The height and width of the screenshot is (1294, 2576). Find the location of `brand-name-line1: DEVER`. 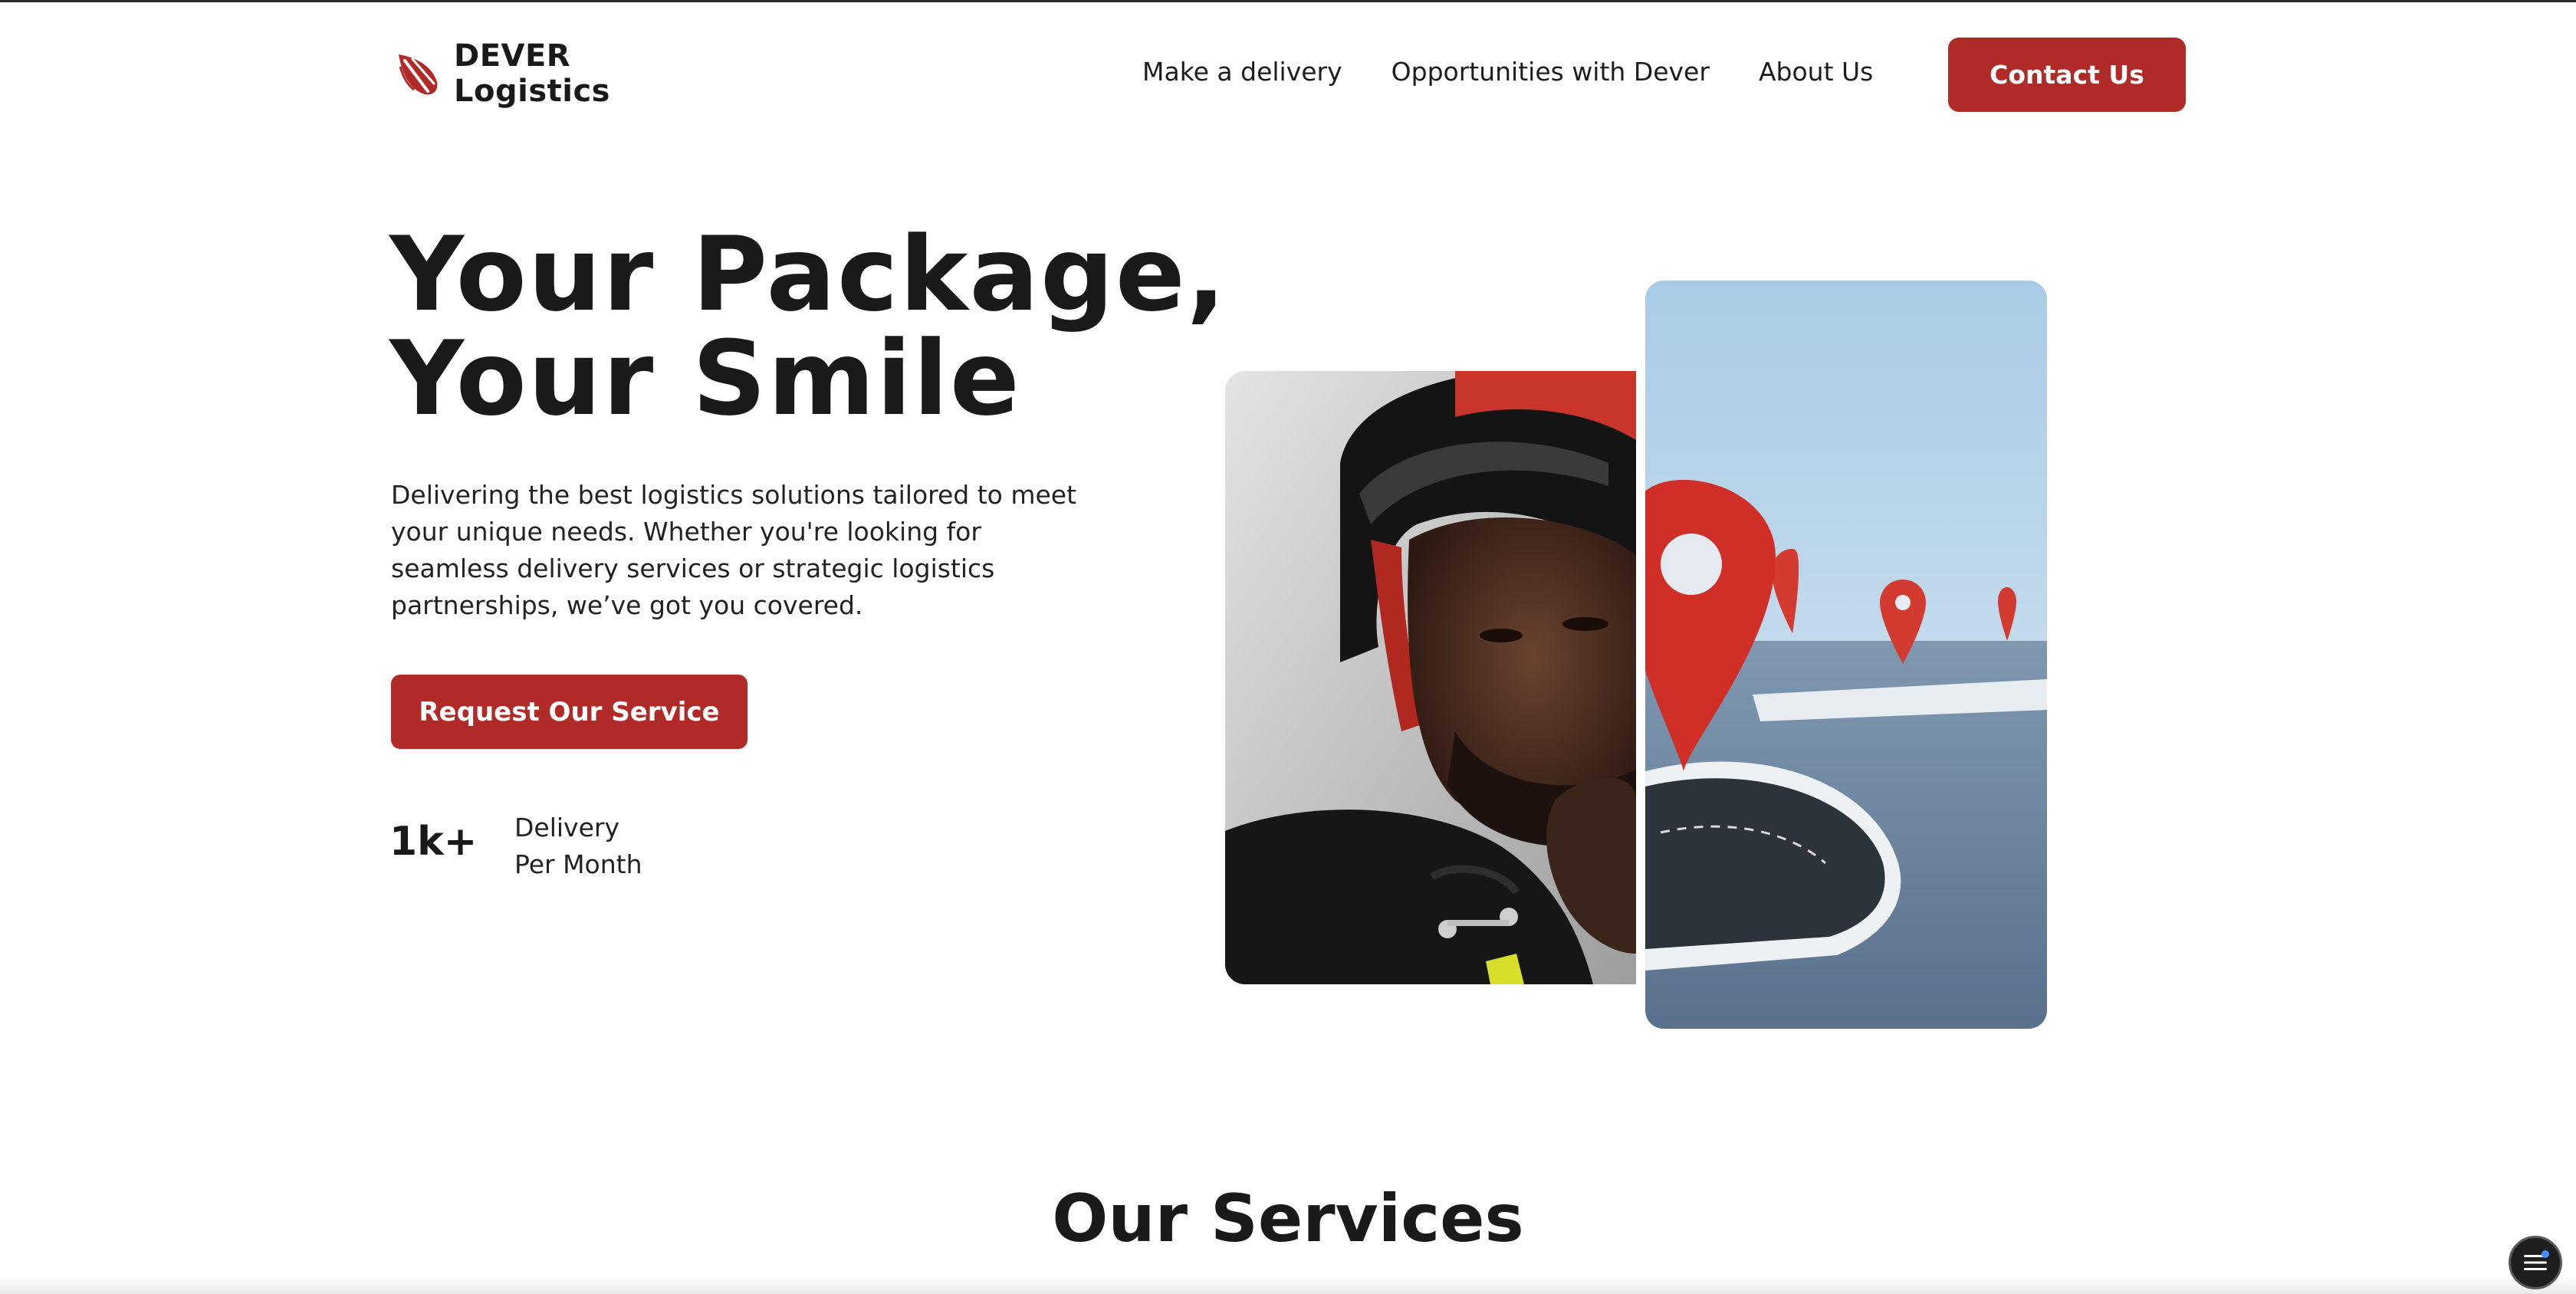

brand-name-line1: DEVER is located at coordinates (513, 56).